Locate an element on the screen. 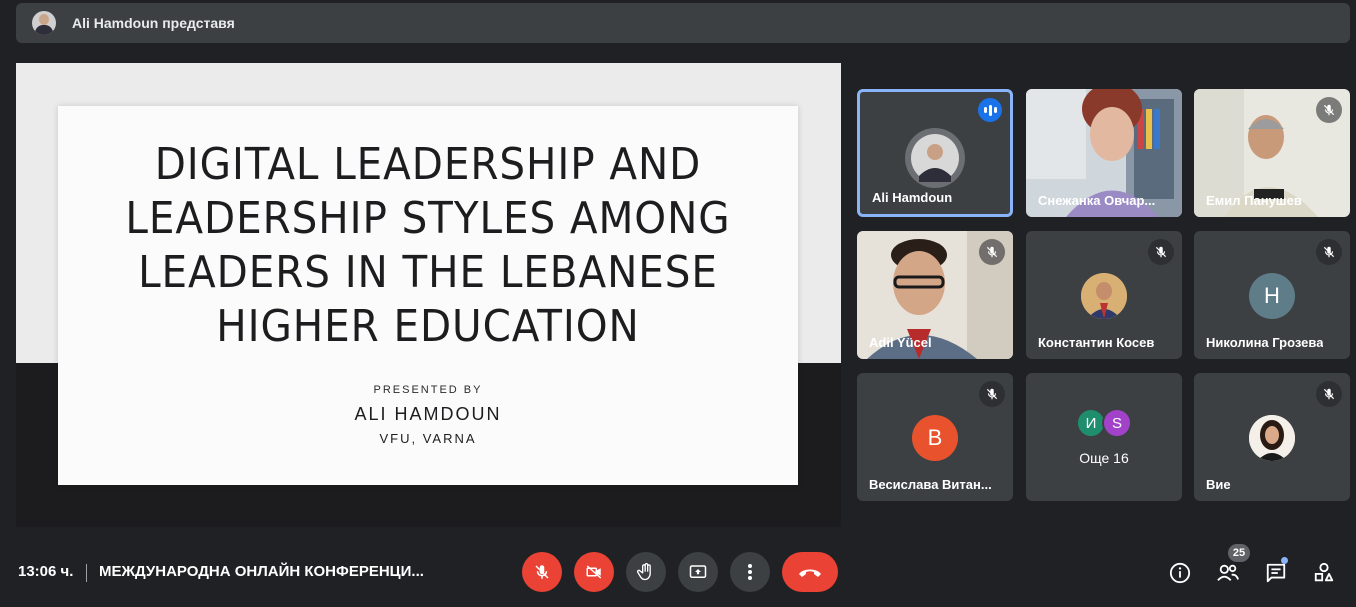  chat-notification-dot is located at coordinates (1284, 560).